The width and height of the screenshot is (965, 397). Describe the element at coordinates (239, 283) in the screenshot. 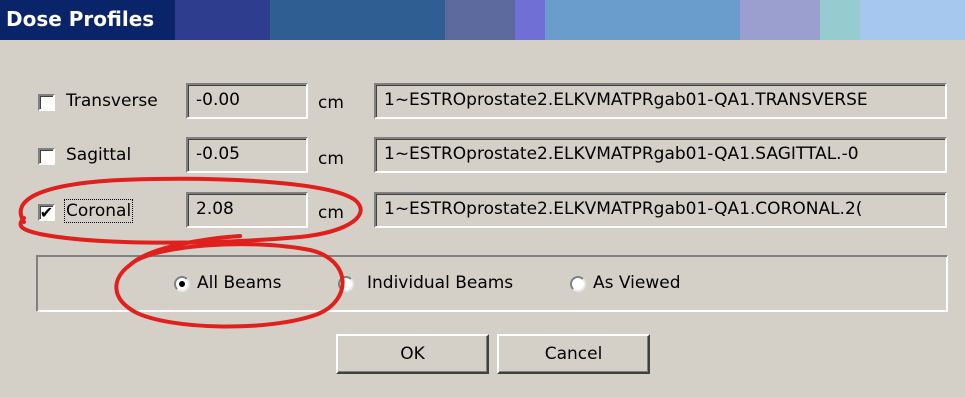

I see `all-beams-label: All Beams` at that location.